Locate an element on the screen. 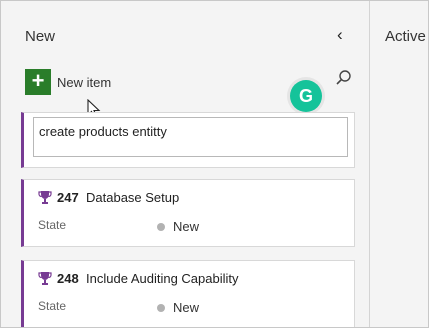  column-title: New is located at coordinates (40, 36).